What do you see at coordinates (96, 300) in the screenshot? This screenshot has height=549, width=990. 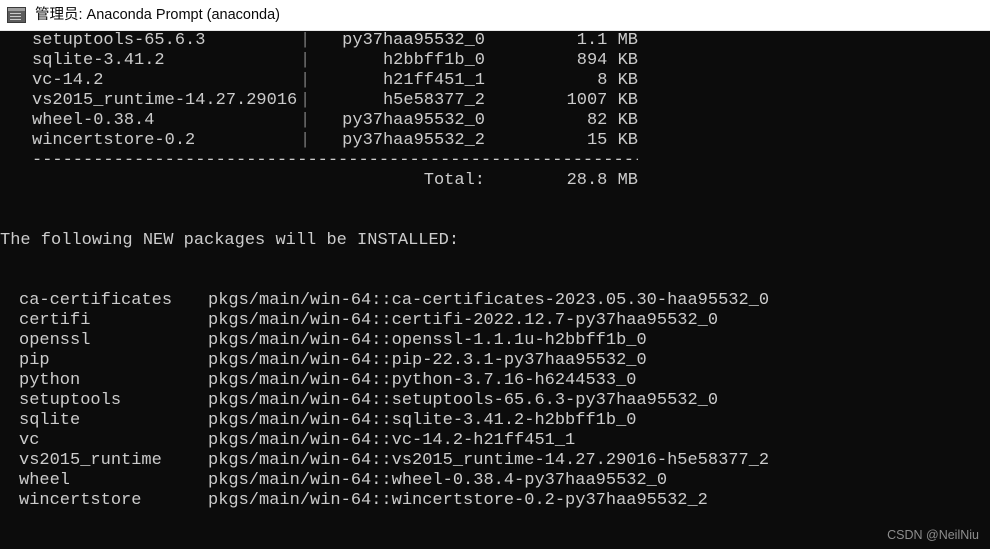 I see `install-package-name: ca-certificates` at bounding box center [96, 300].